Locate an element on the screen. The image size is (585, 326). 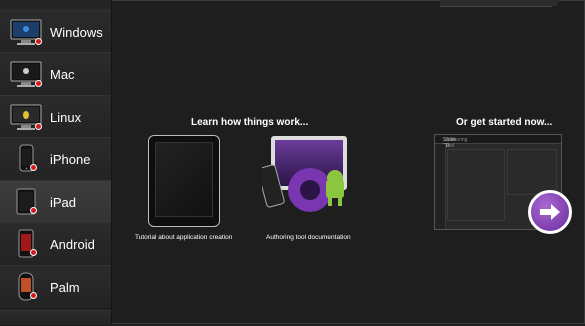
editor-sidebar is located at coordinates (440, 186).